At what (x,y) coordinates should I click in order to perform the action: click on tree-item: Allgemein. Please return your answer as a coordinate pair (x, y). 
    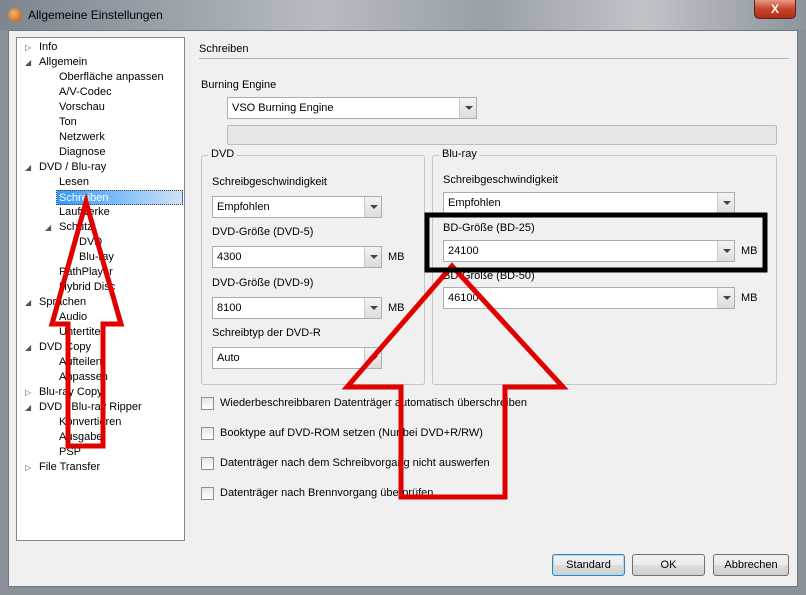
    Looking at the image, I should click on (63, 62).